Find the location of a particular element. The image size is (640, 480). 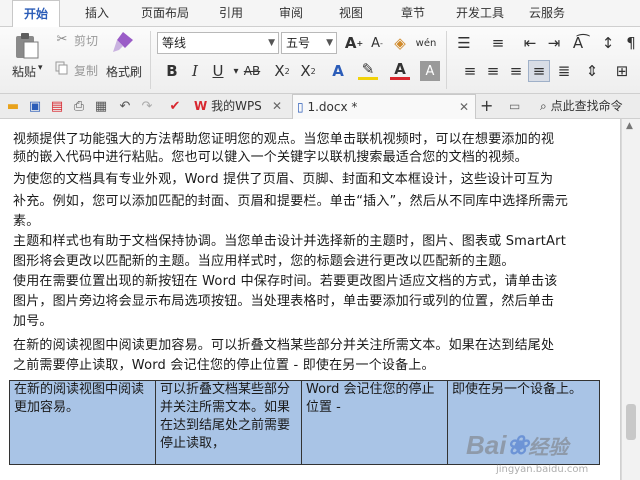

bold-icon: B is located at coordinates (172, 71).